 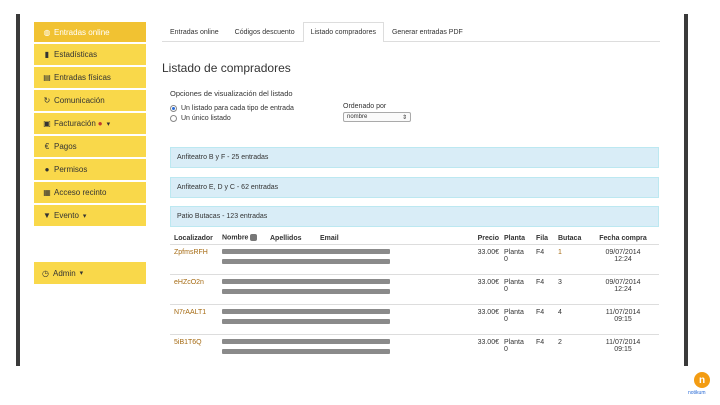 I want to click on col-butaca: Butaca, so click(x=575, y=238).